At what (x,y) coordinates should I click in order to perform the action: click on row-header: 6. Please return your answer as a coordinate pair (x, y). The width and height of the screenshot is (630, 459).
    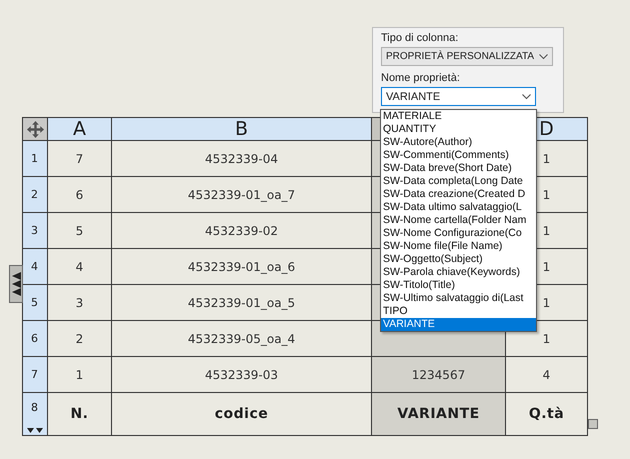
    Looking at the image, I should click on (35, 339).